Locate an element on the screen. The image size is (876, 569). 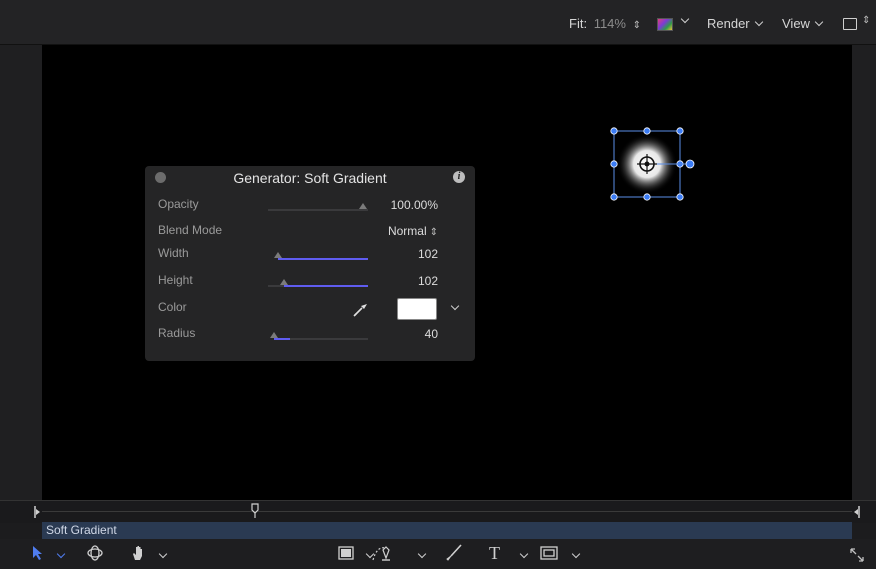
height-slider-fill is located at coordinates (326, 286).